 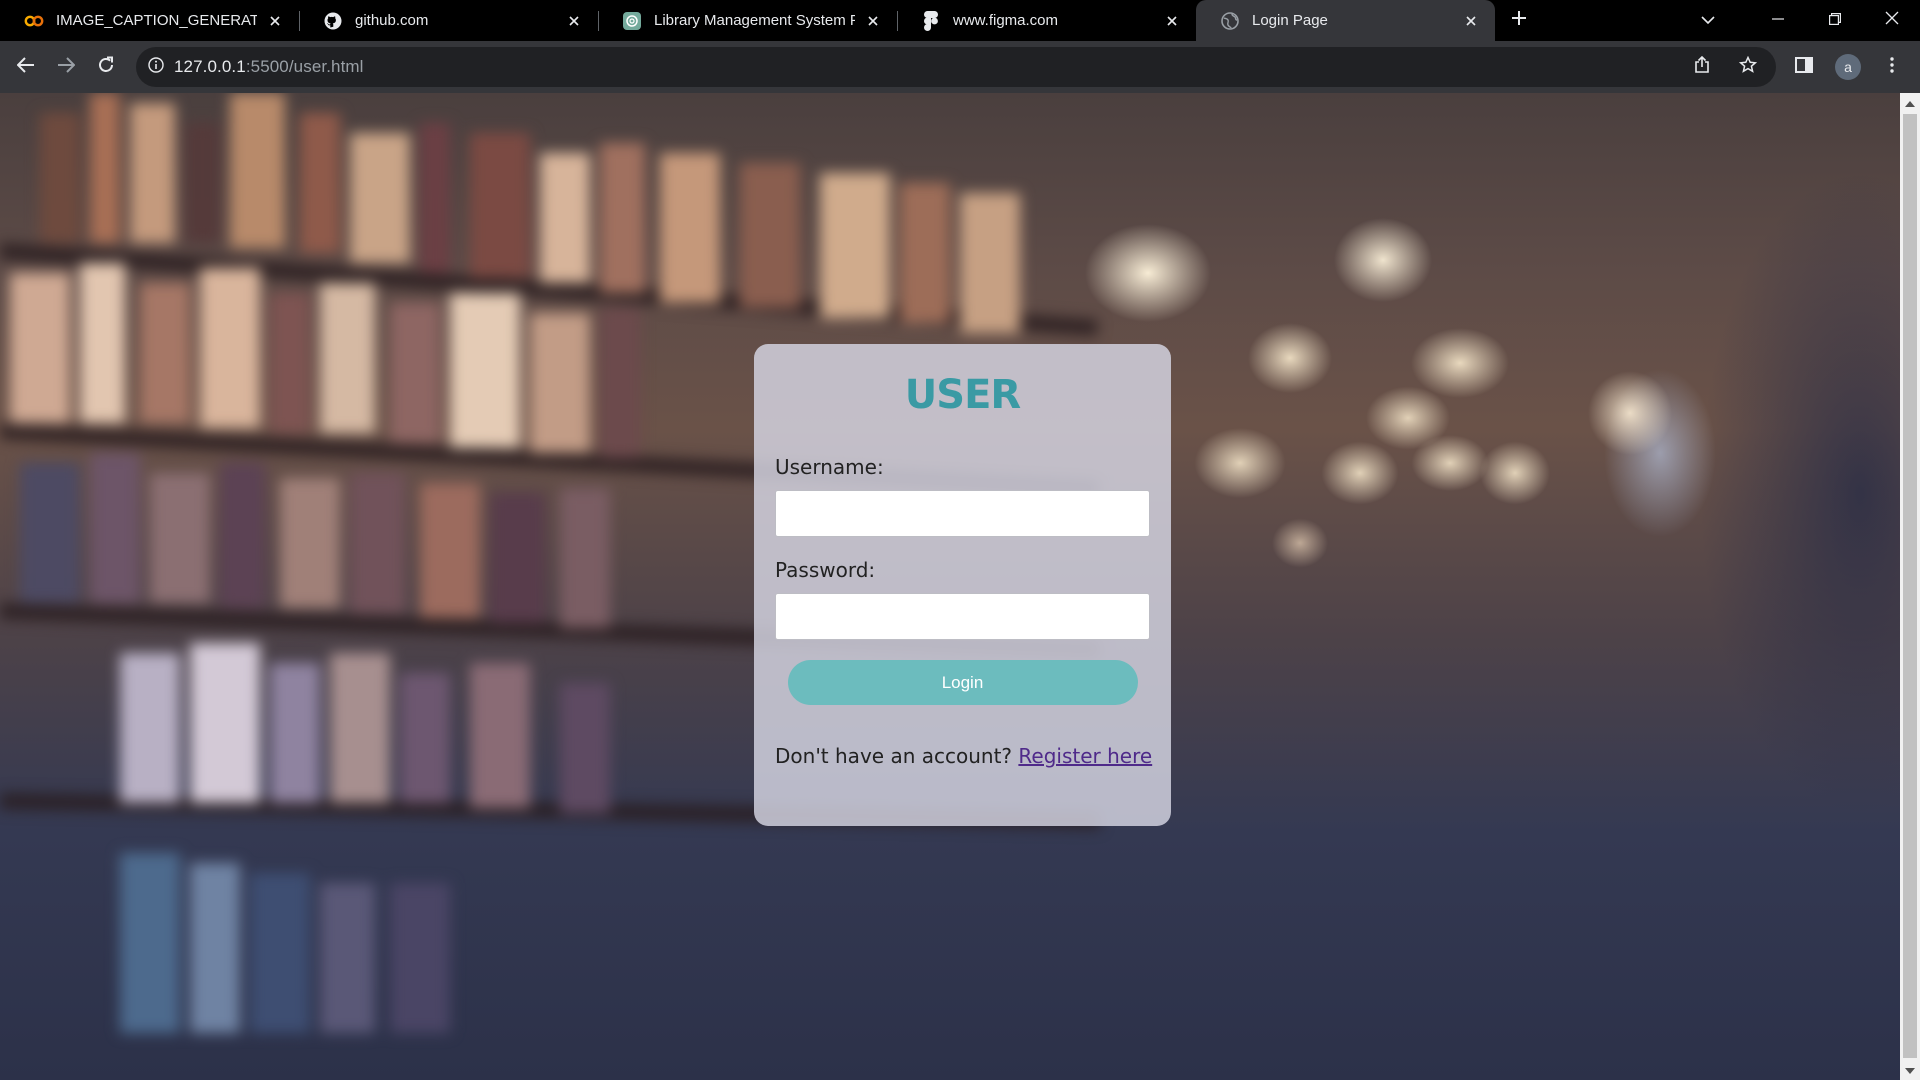 What do you see at coordinates (34, 21) in the screenshot?
I see `colab-icon` at bounding box center [34, 21].